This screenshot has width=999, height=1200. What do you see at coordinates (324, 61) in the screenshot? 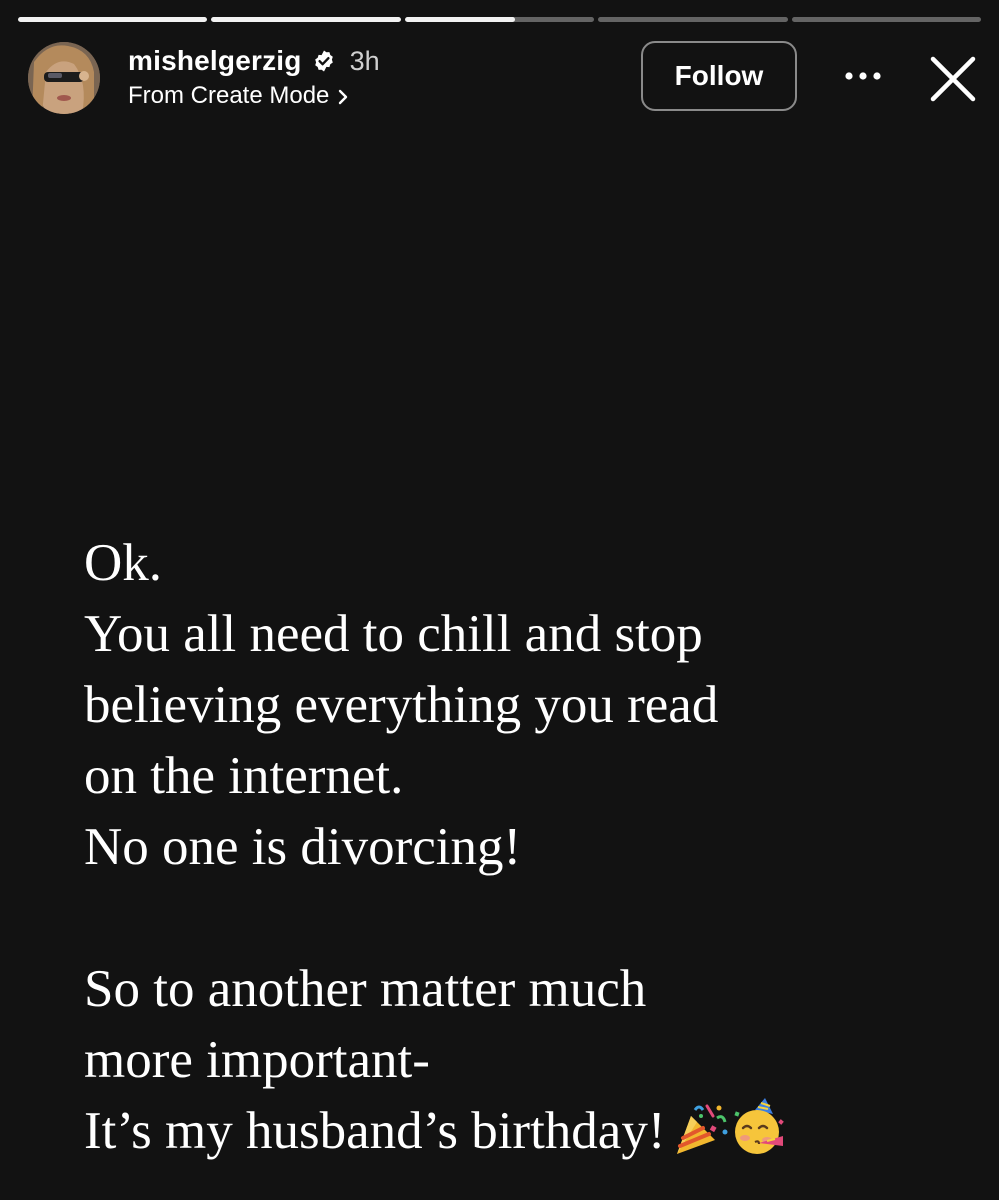
I see `verified-badge-icon` at bounding box center [324, 61].